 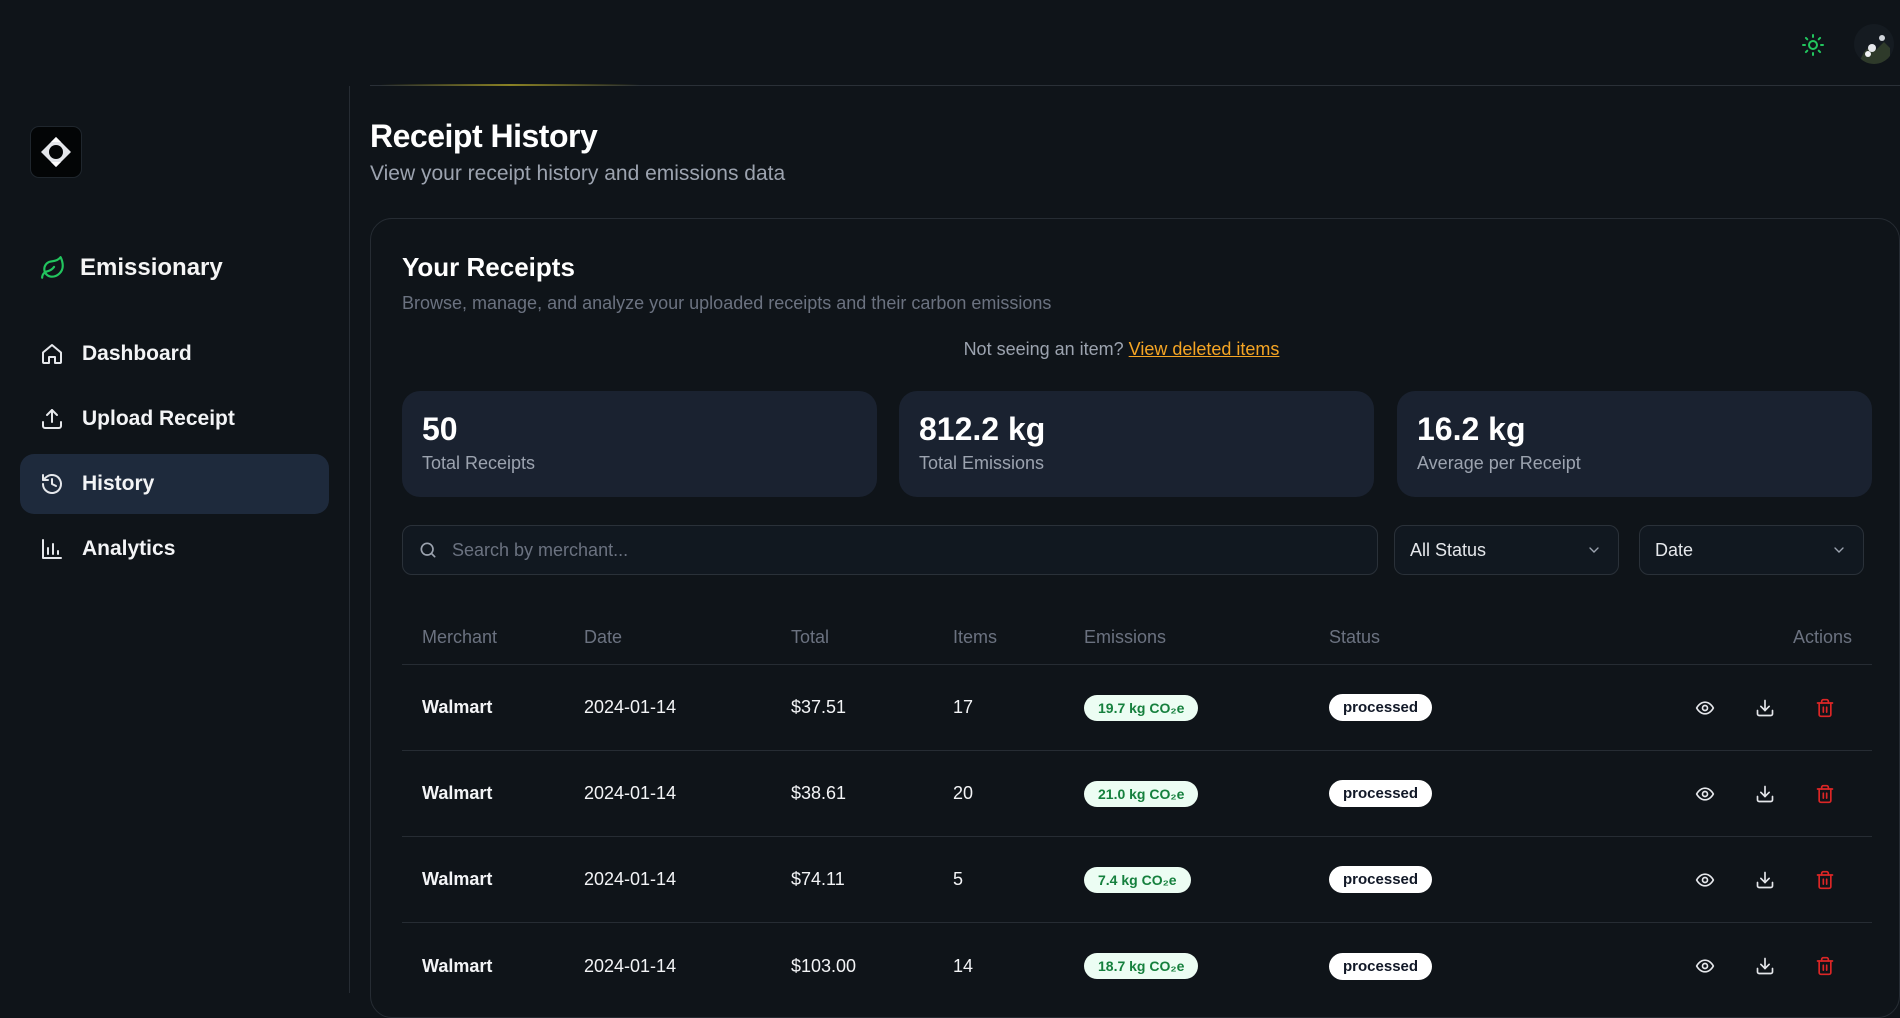 What do you see at coordinates (963, 707) in the screenshot?
I see `cell-items: 17` at bounding box center [963, 707].